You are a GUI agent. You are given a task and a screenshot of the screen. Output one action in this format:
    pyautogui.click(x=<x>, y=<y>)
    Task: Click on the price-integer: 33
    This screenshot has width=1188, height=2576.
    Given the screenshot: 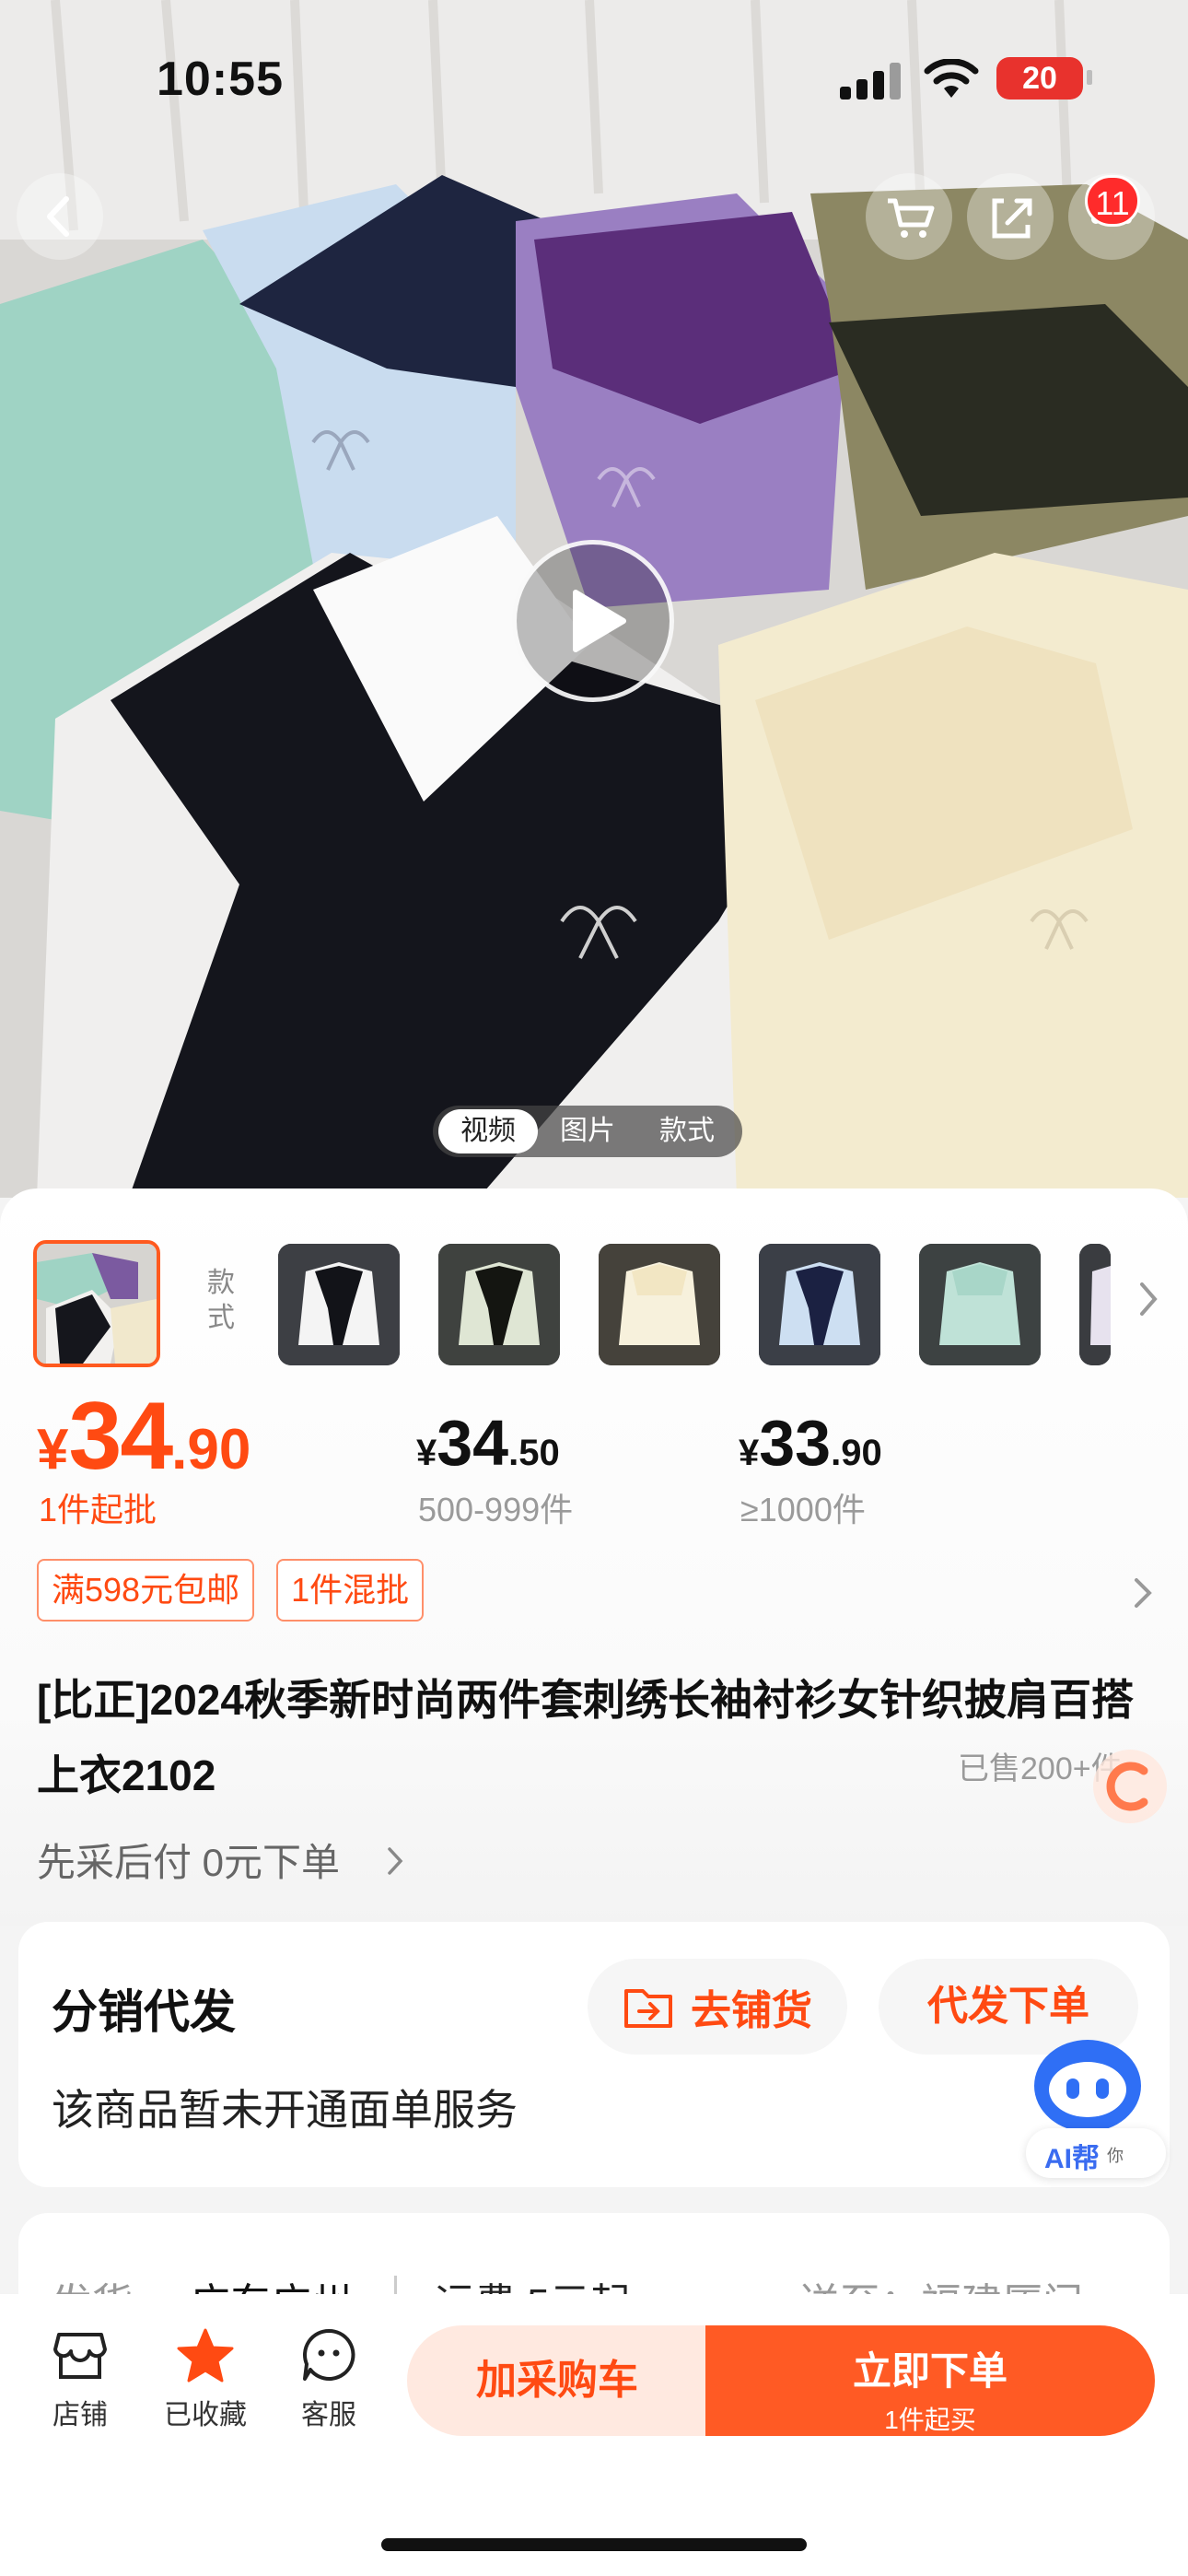 What is the action you would take?
    pyautogui.click(x=795, y=1443)
    